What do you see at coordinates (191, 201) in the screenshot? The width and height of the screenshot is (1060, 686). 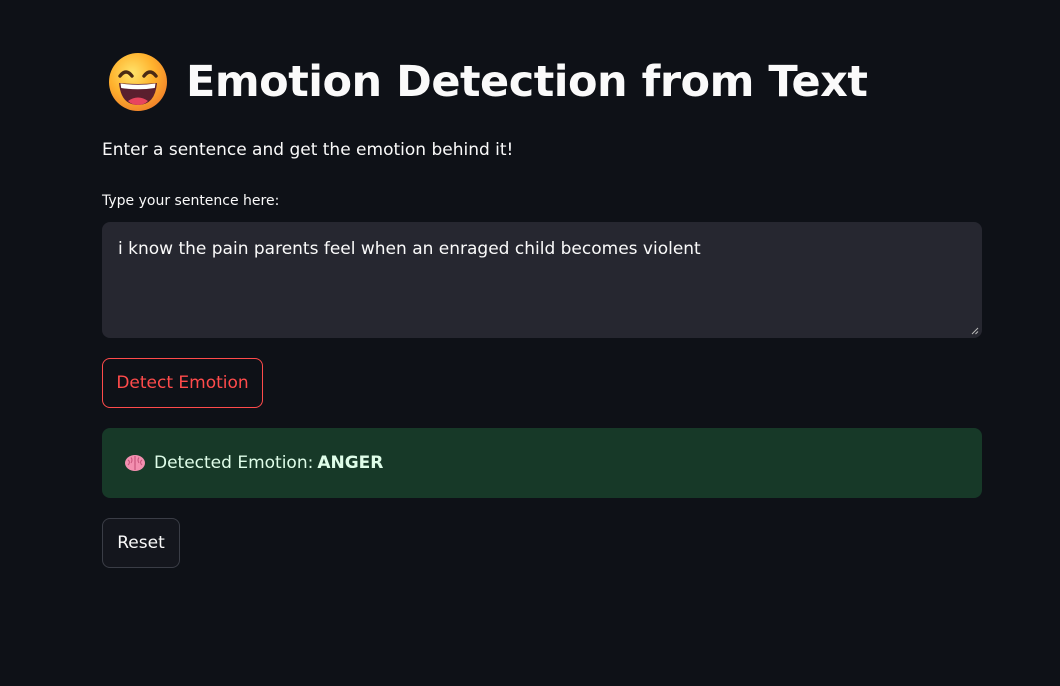 I see `sentence-input-label: Type your sentence here:` at bounding box center [191, 201].